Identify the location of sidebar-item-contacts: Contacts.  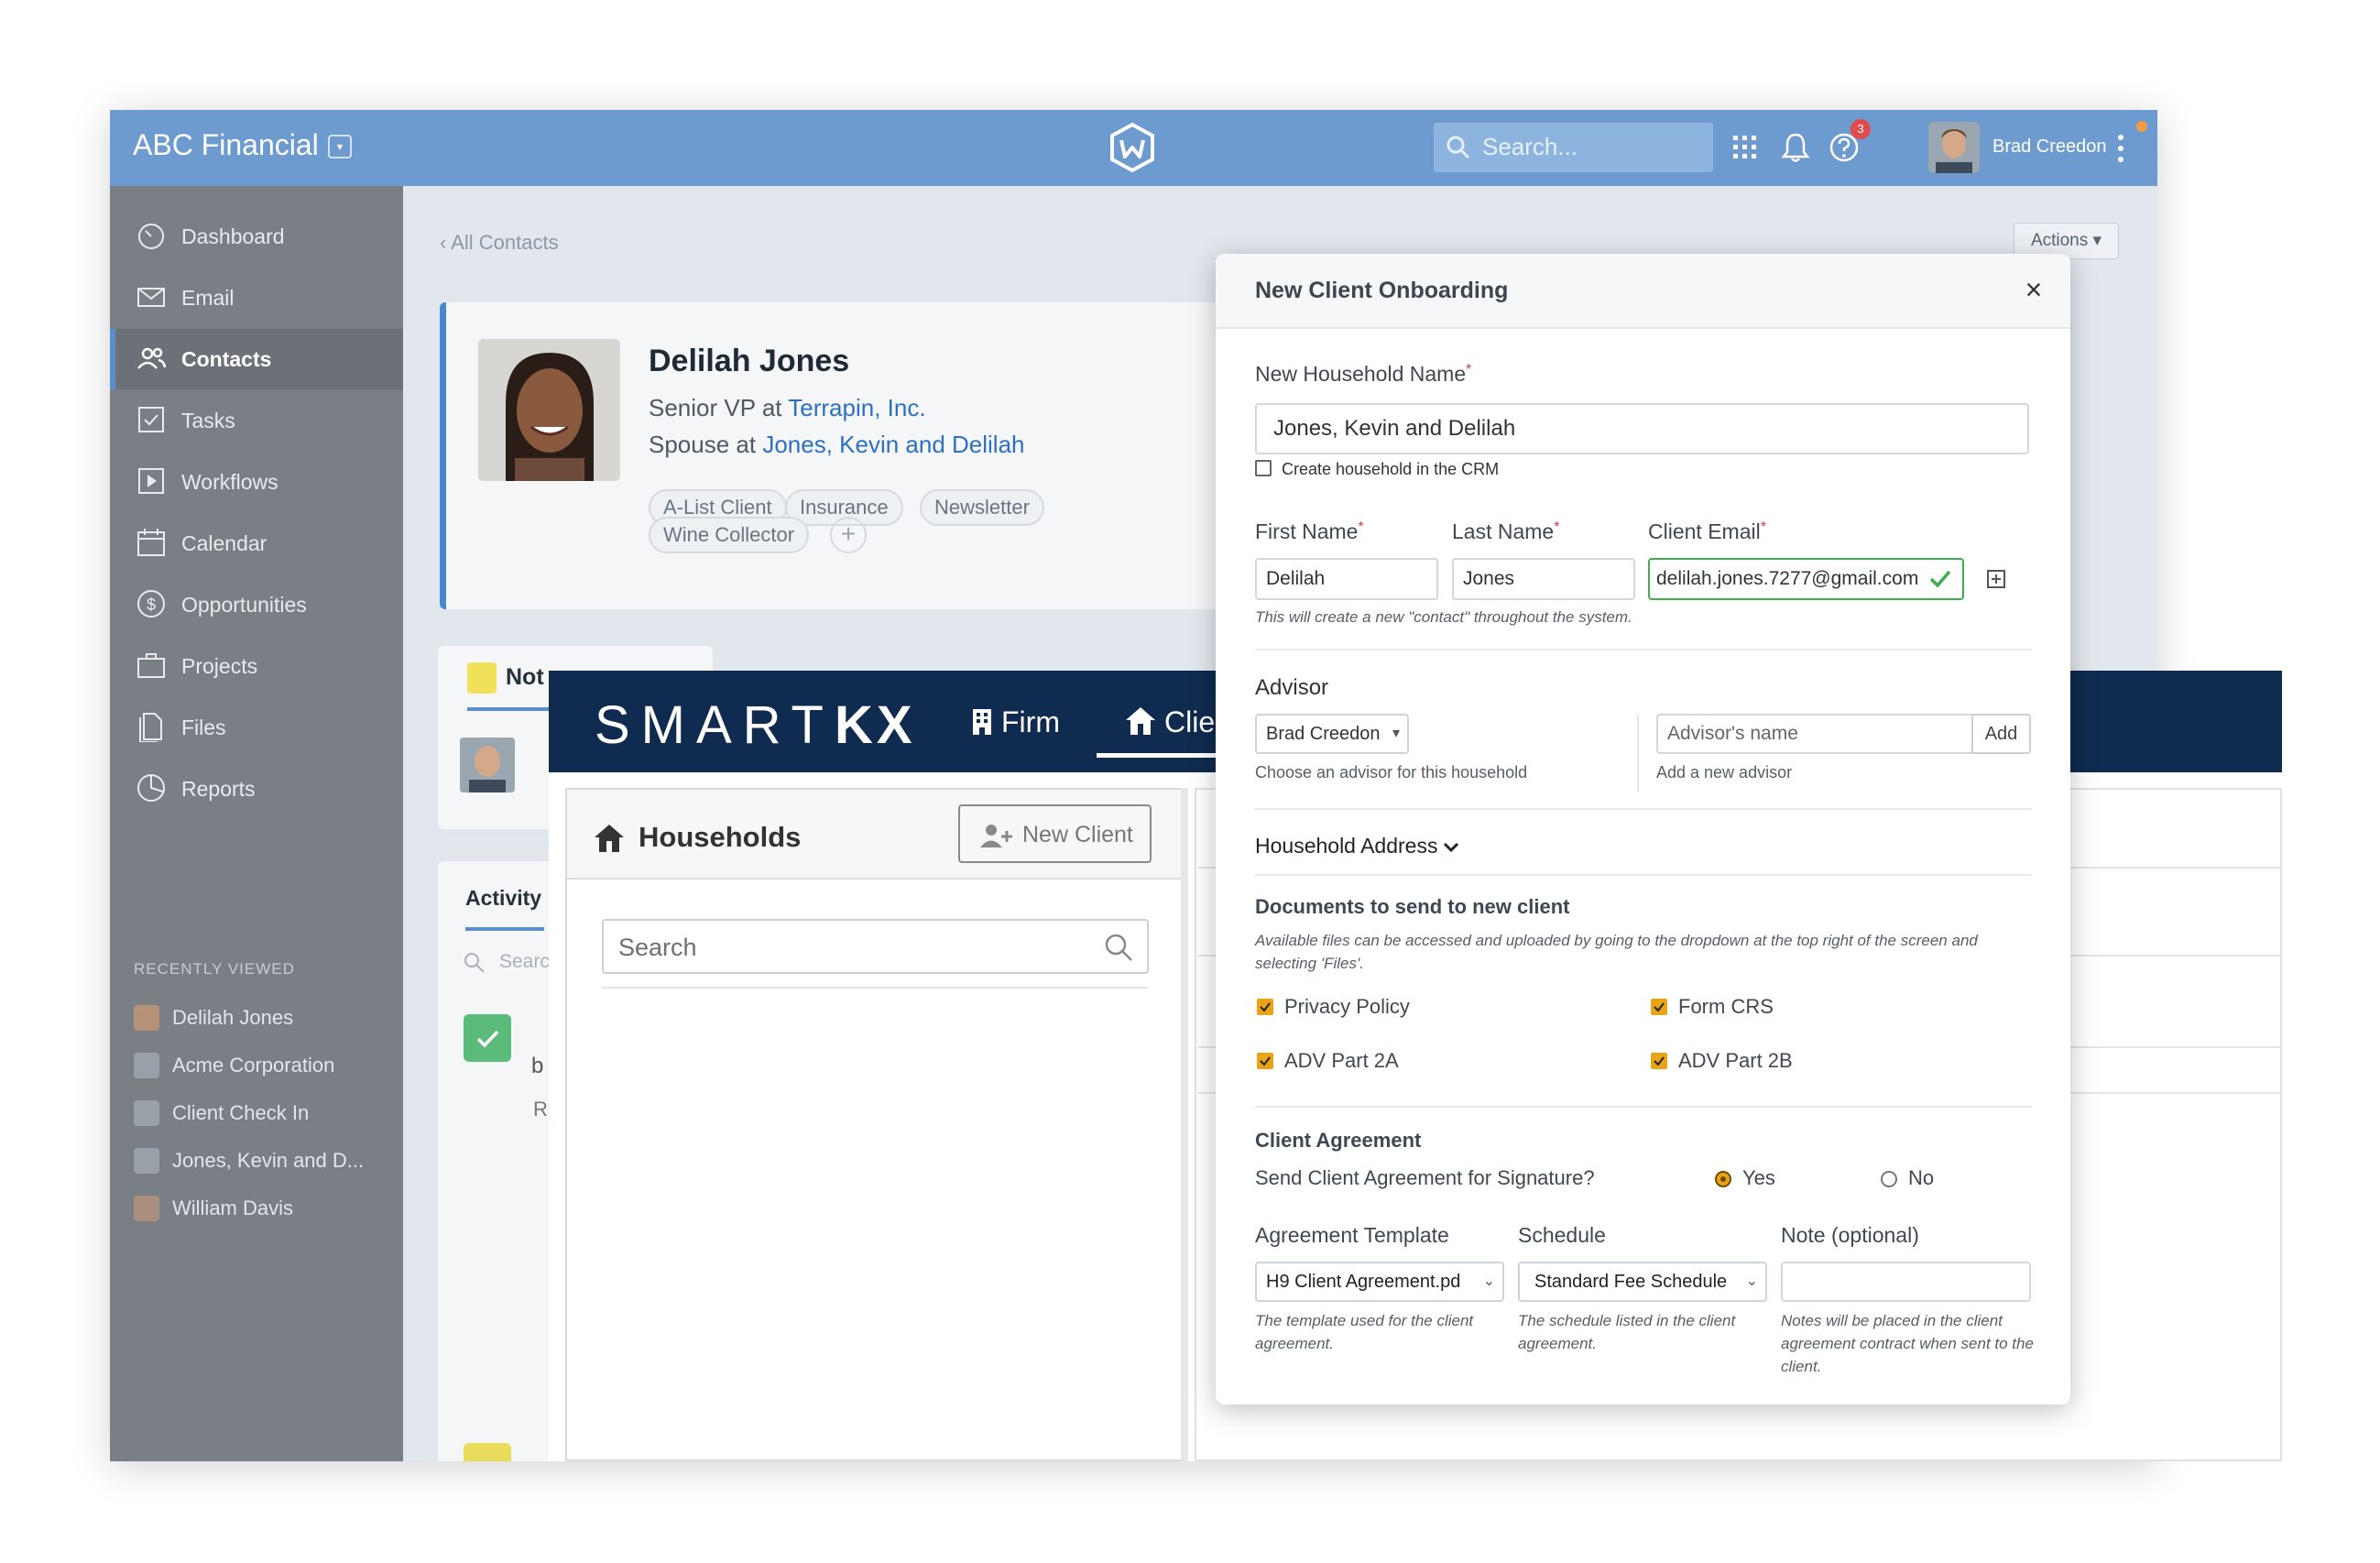
(256, 359).